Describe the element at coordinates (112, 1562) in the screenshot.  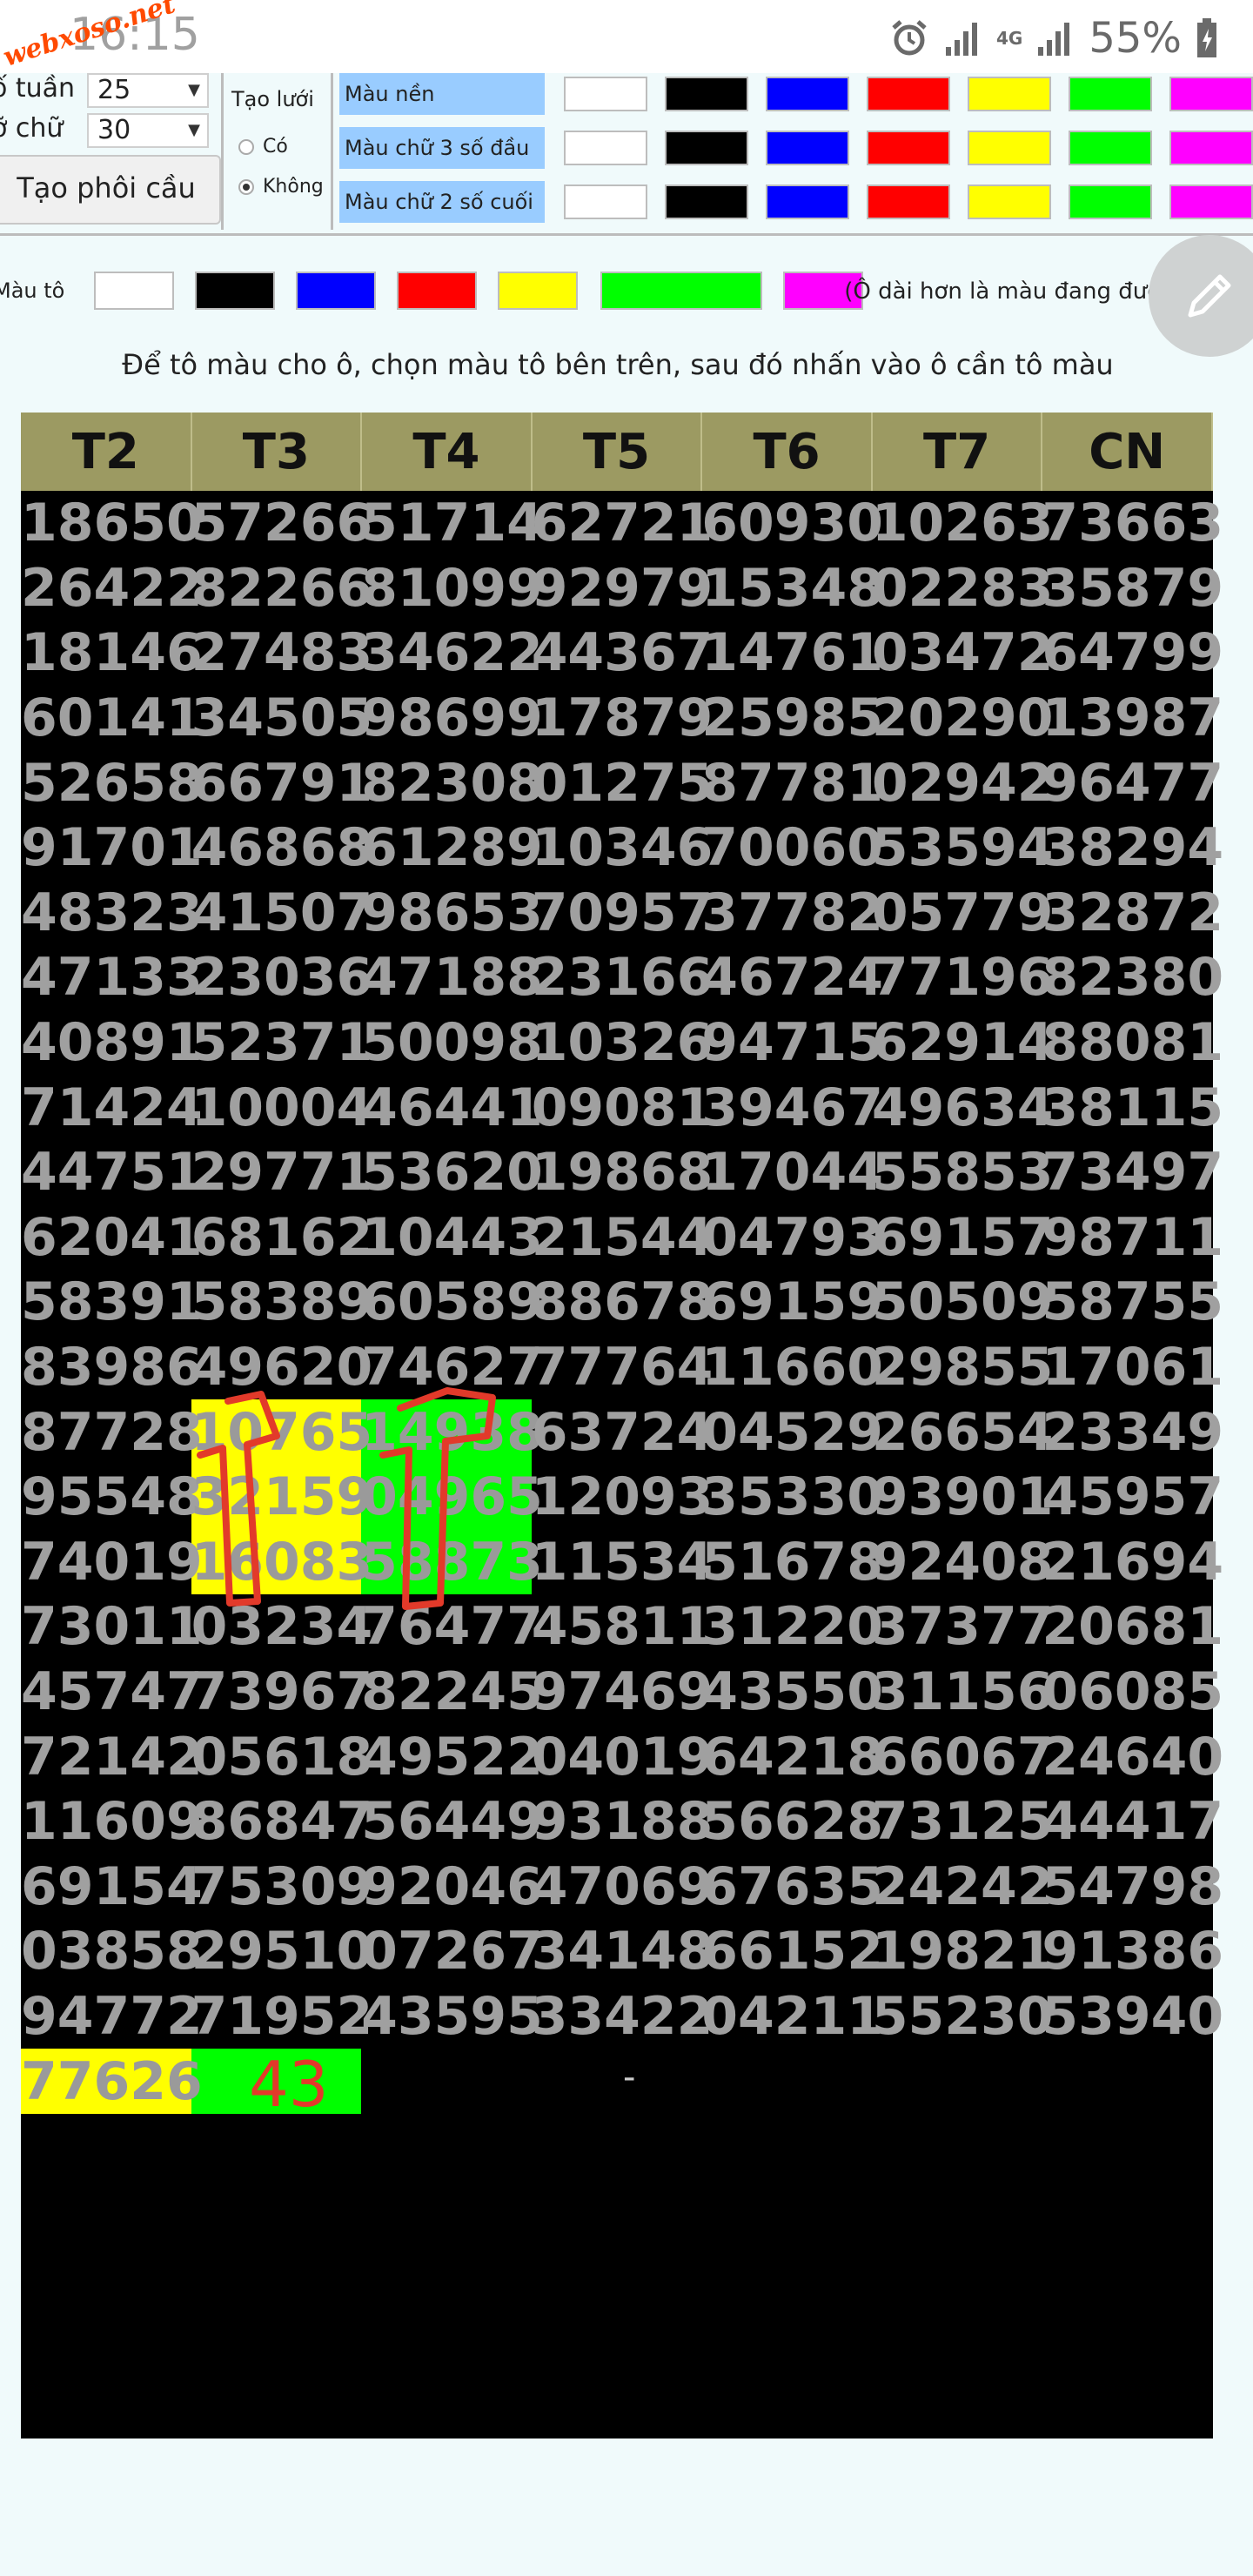
I see `result-cell: 74019` at that location.